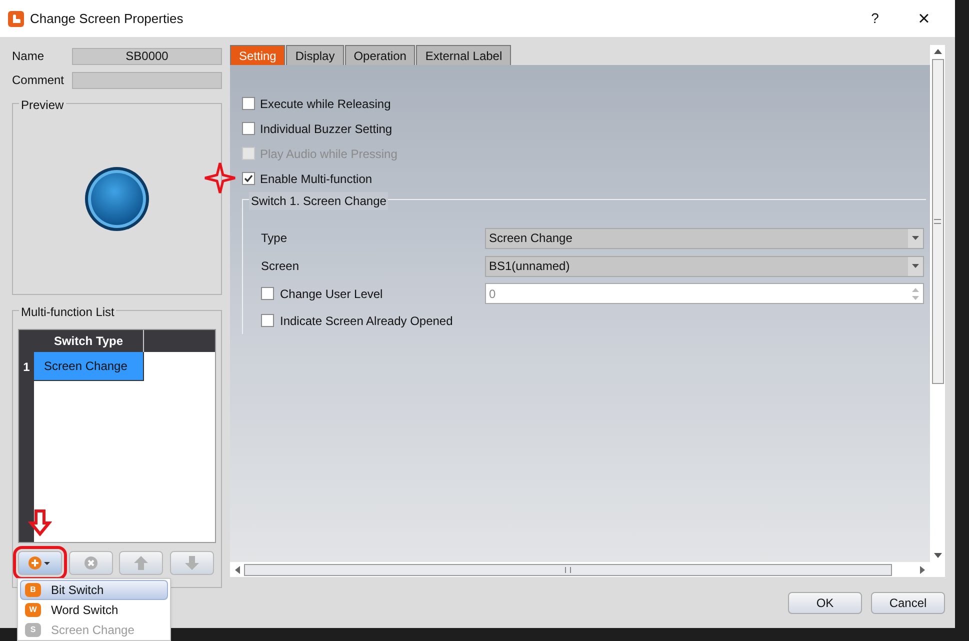 The image size is (969, 641). Describe the element at coordinates (915, 293) in the screenshot. I see `spinner-icon` at that location.